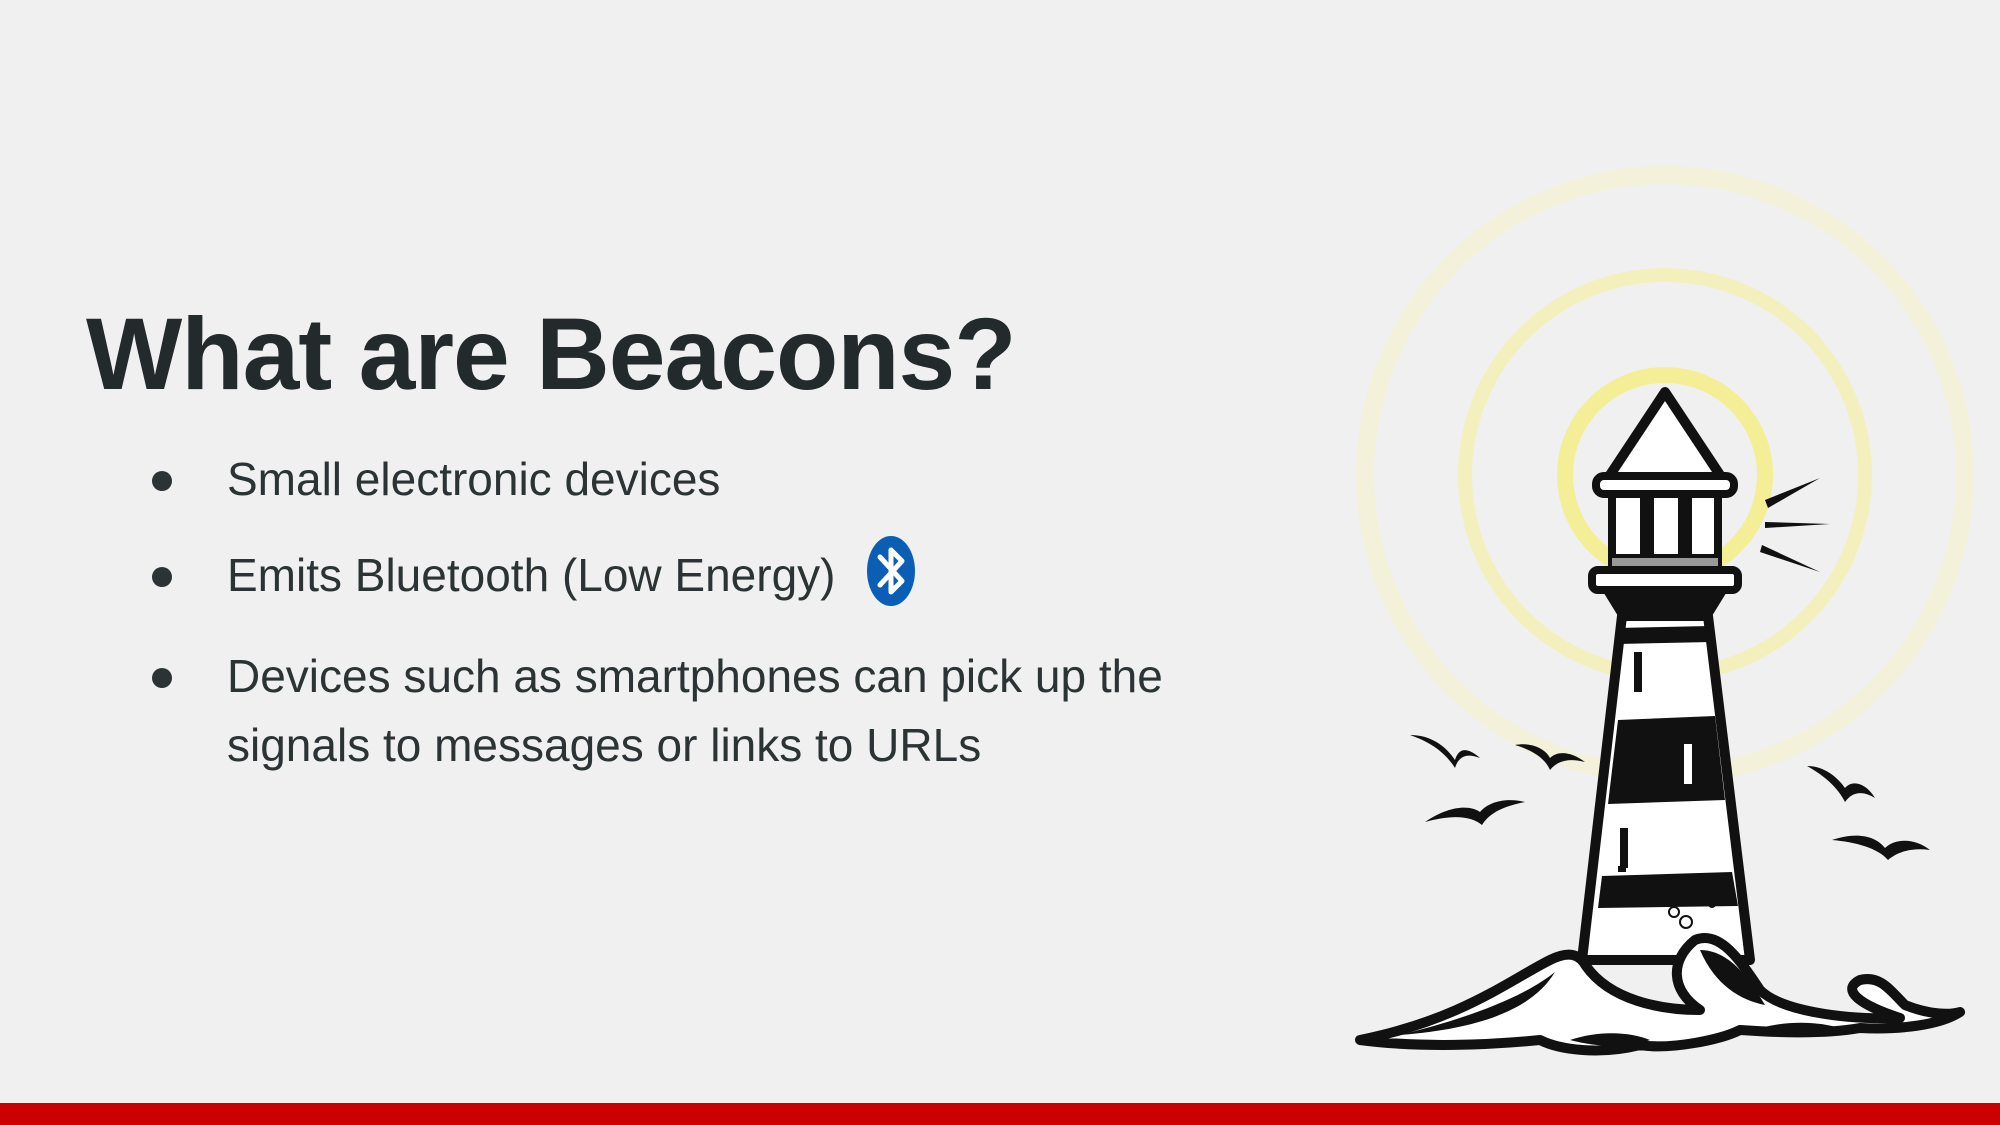 The height and width of the screenshot is (1125, 2000). I want to click on bullet-text: Emits Bluetooth (Low Energy), so click(531, 575).